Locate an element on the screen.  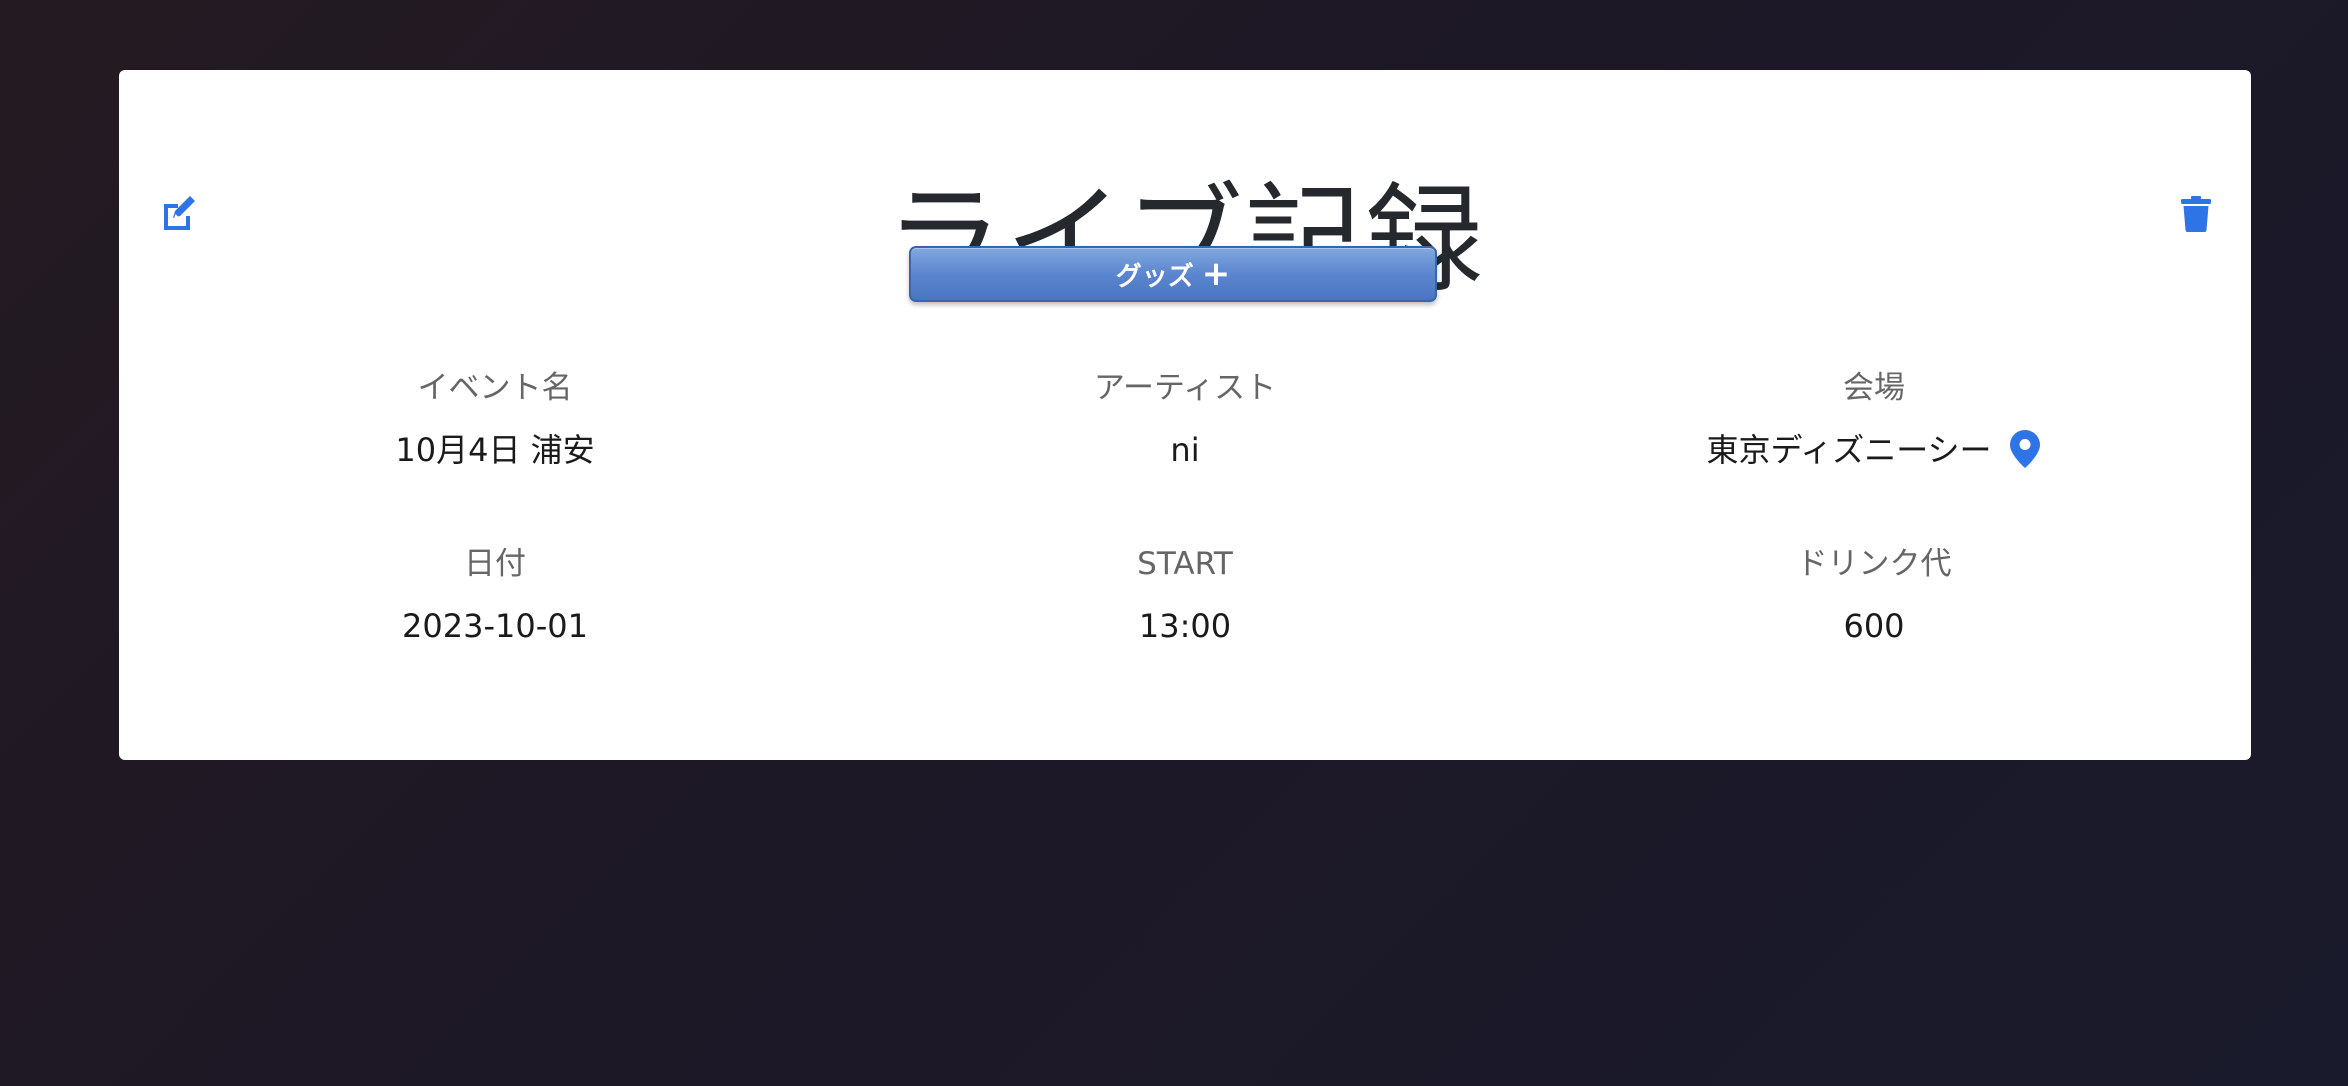
map-pin-icon is located at coordinates (2024, 449).